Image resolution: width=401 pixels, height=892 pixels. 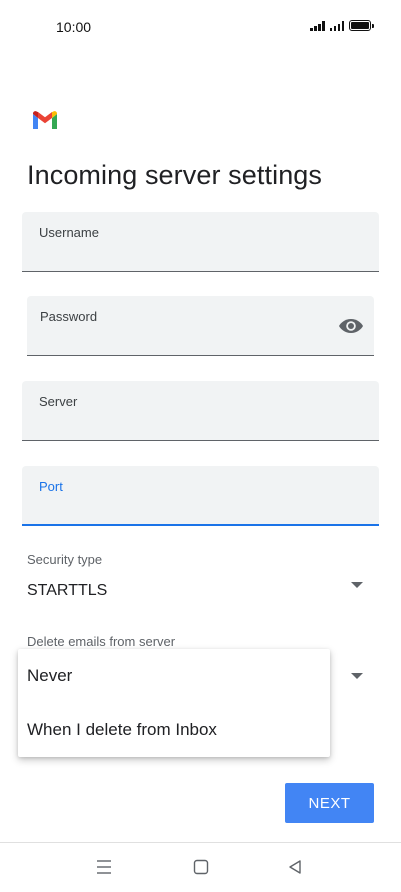 I want to click on status-icons, so click(x=342, y=25).